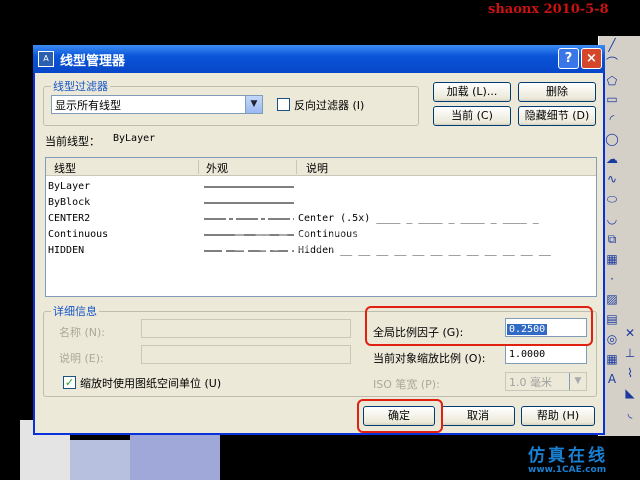  I want to click on chamfer-icon: ◣, so click(630, 393).